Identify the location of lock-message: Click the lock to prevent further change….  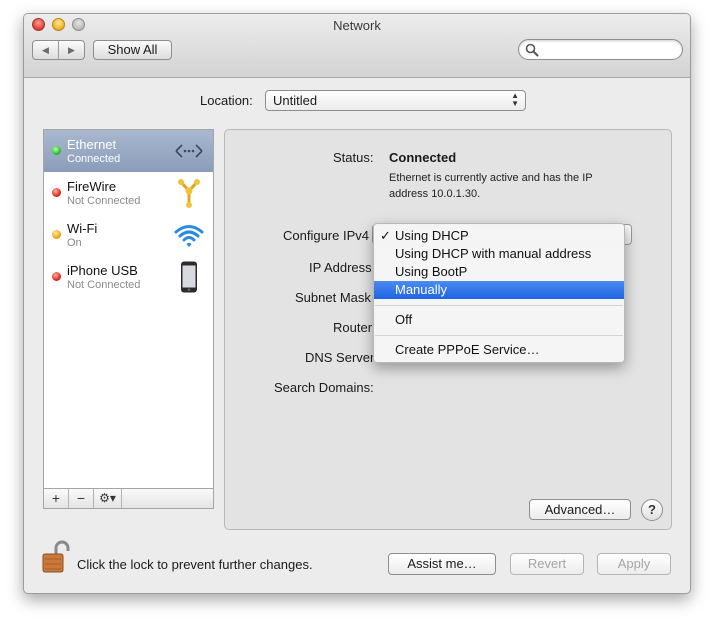
(195, 564).